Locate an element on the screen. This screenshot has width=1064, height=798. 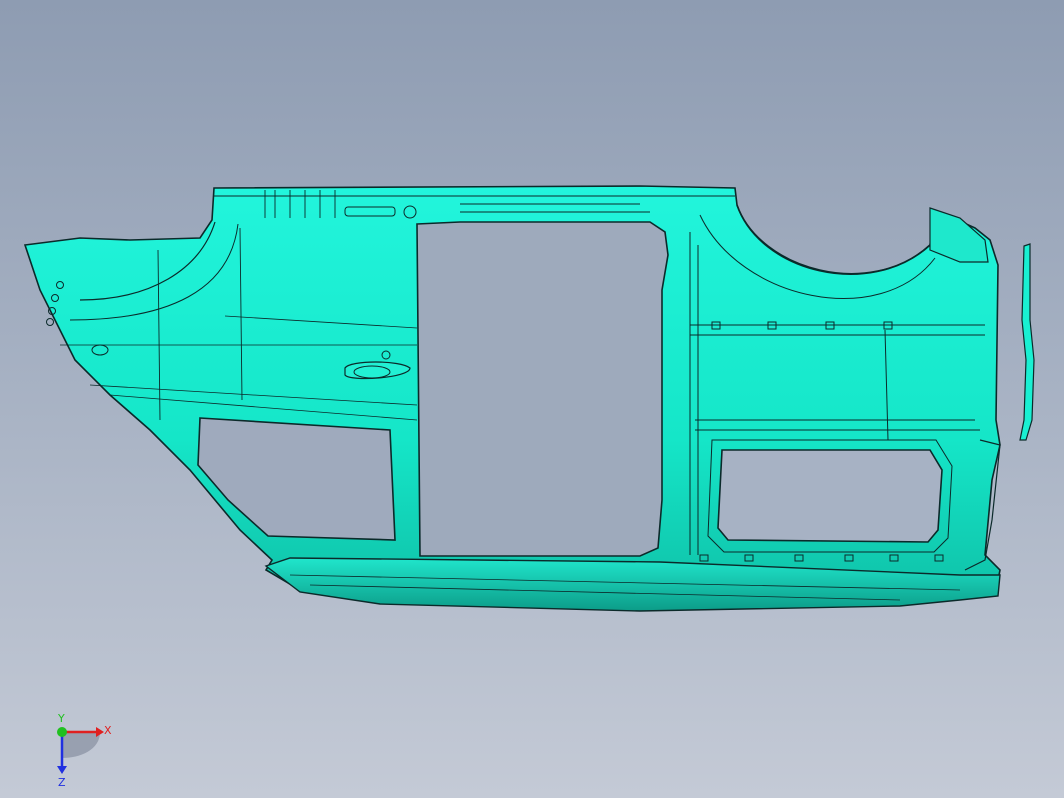
rear-trim-strip is located at coordinates (1027, 342).